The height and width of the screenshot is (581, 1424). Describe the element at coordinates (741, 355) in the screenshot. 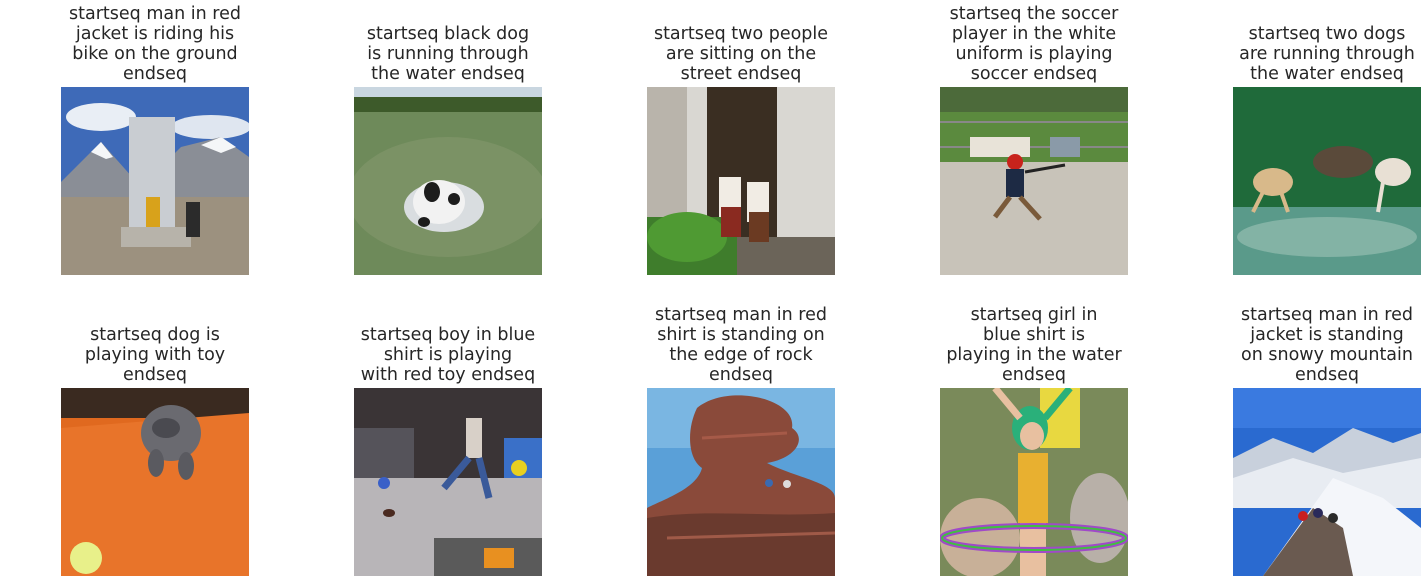

I see `caption-line: the edge of rock` at that location.